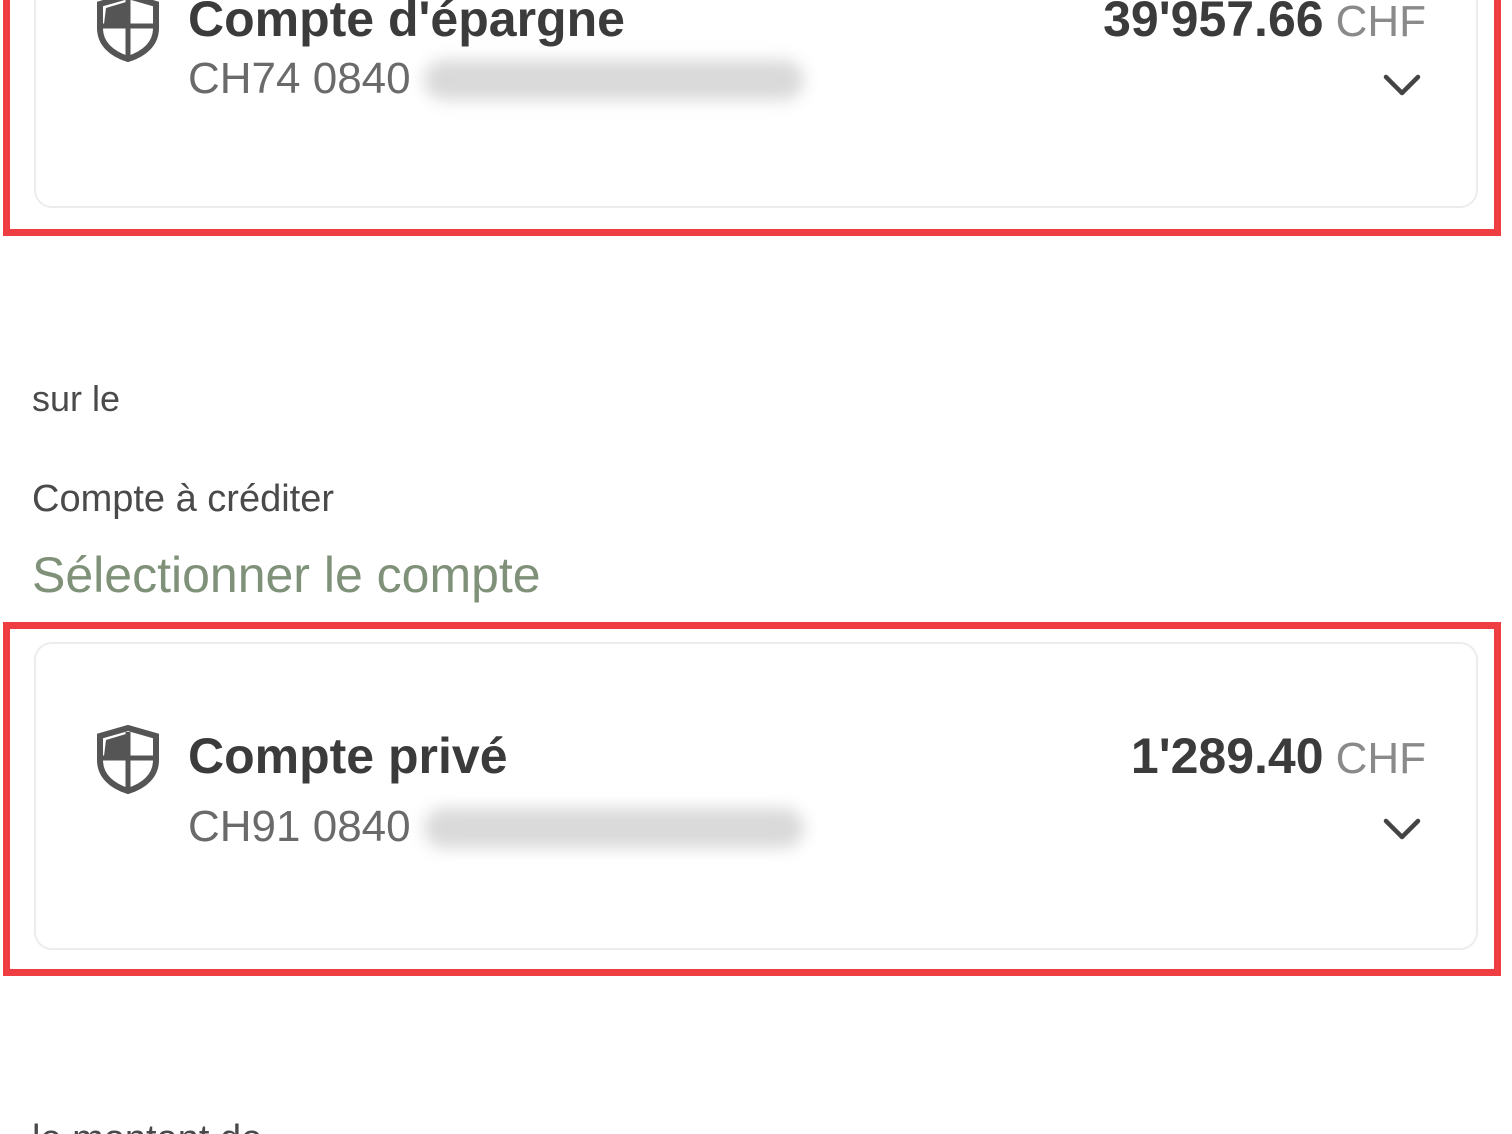 This screenshot has height=1134, width=1512. Describe the element at coordinates (614, 80) in the screenshot. I see `debit-account-iban-masked` at that location.